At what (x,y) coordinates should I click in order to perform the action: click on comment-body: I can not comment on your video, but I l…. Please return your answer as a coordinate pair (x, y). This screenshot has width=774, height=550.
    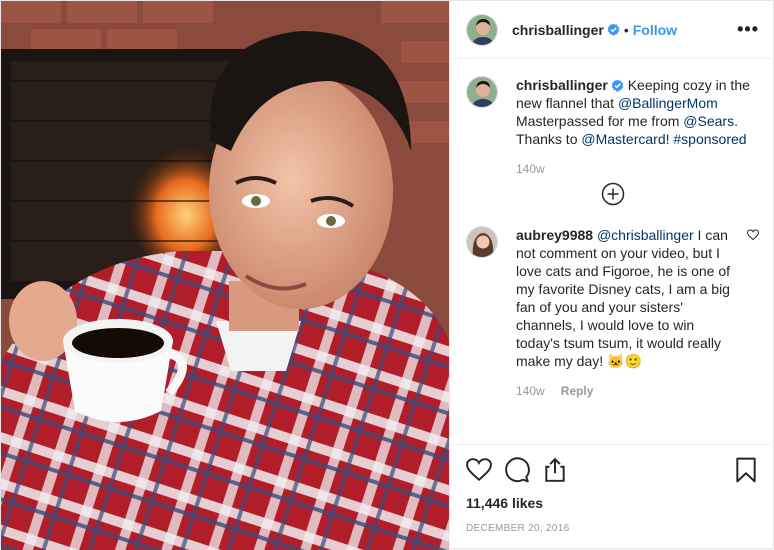
    Looking at the image, I should click on (623, 298).